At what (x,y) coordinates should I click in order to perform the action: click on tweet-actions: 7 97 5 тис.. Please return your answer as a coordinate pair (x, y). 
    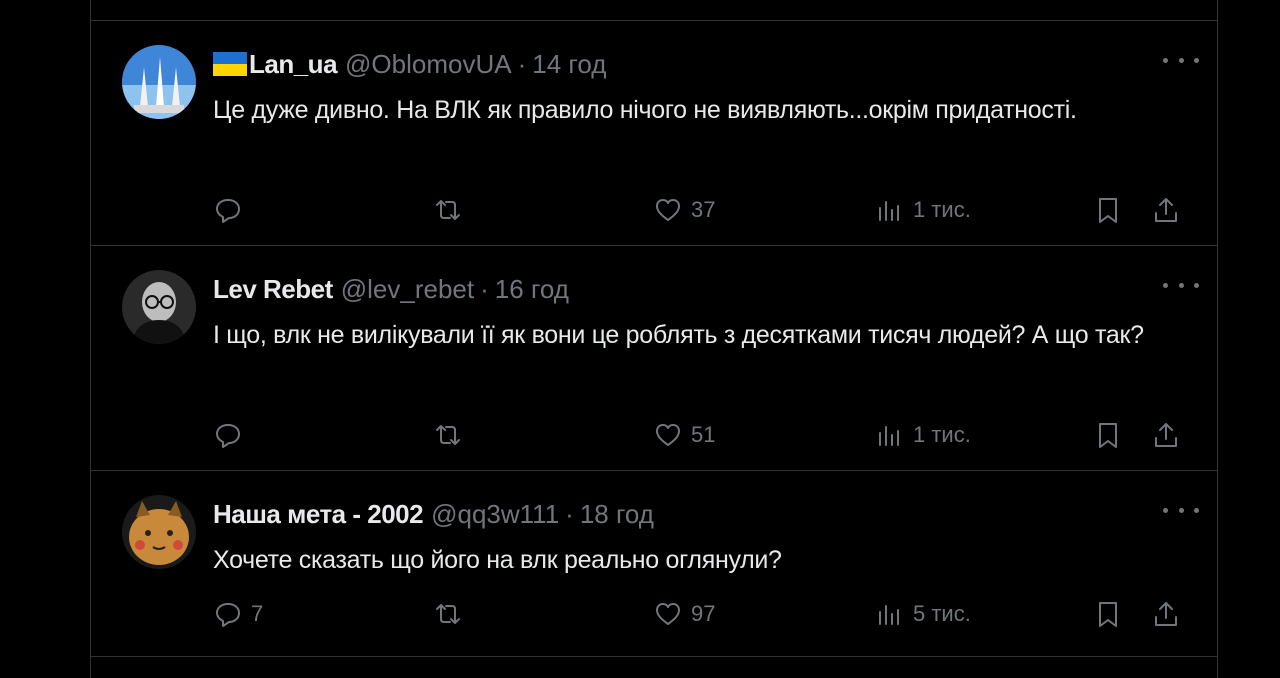
    Looking at the image, I should click on (703, 614).